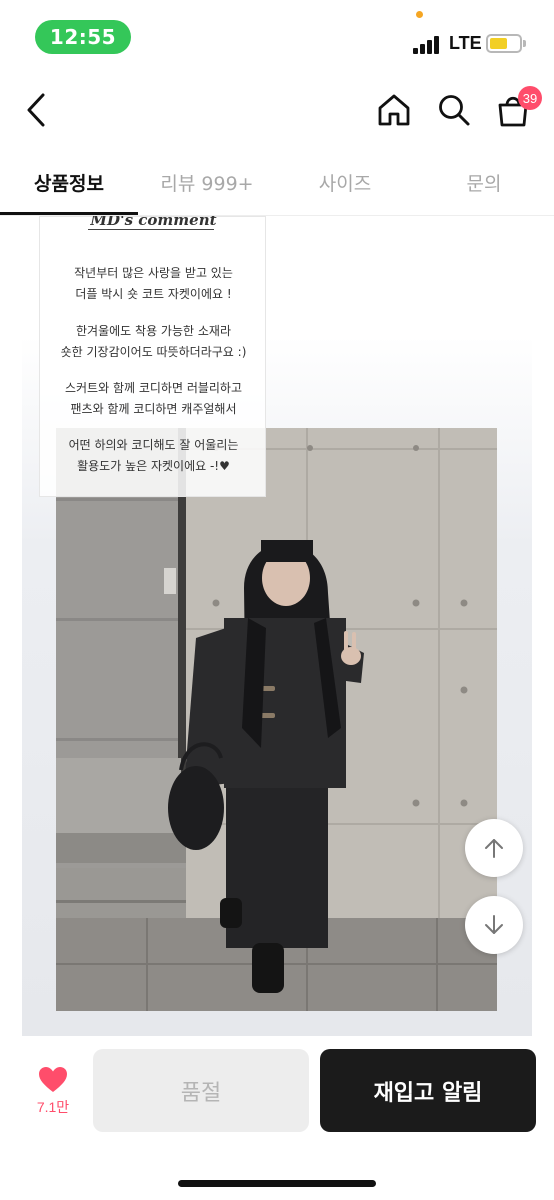  What do you see at coordinates (53, 1096) in the screenshot?
I see `like-button: 7.1만` at bounding box center [53, 1096].